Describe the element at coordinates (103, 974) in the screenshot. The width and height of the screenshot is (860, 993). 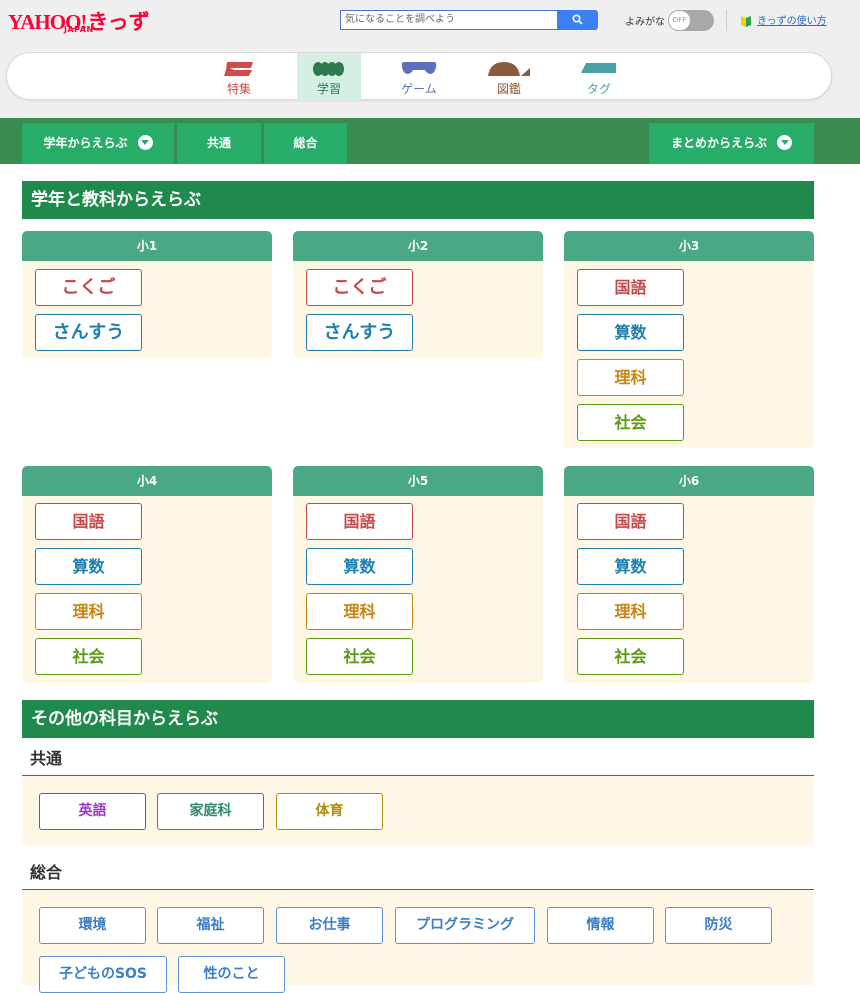
I see `topic-child-sos: 子どものSOS` at that location.